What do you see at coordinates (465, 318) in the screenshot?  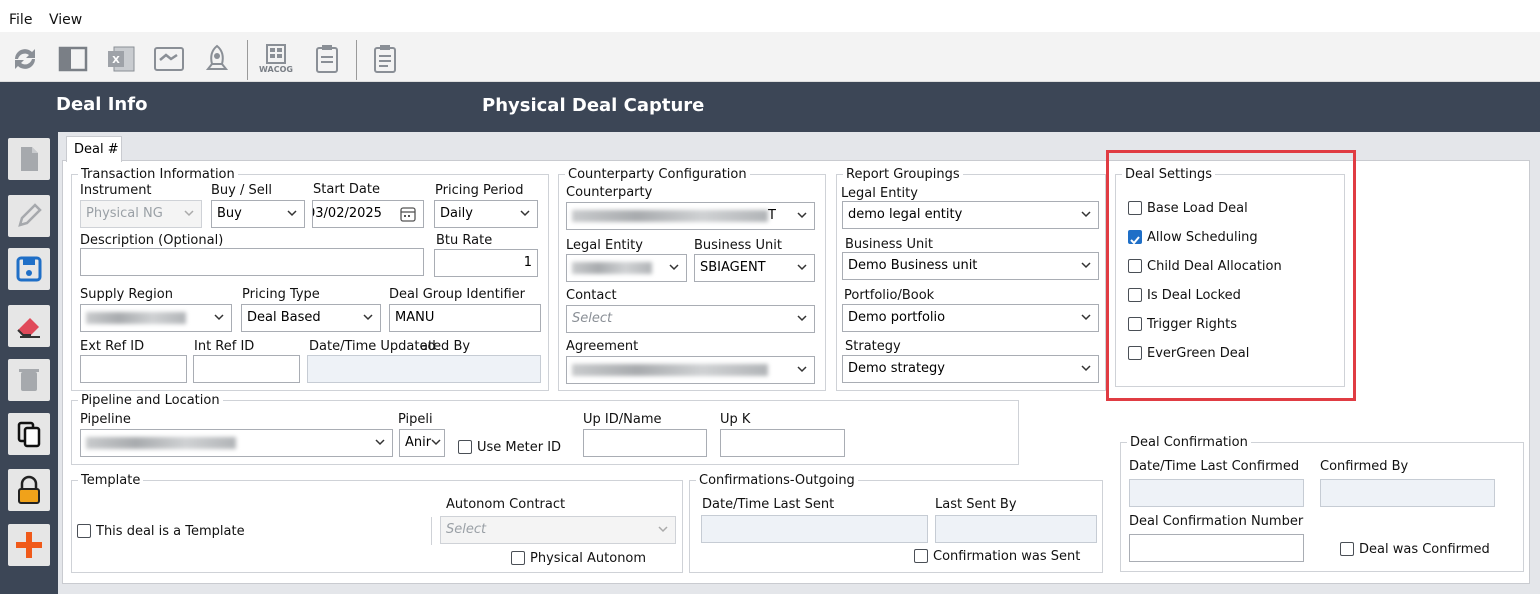 I see `deal-group-input: MANU` at bounding box center [465, 318].